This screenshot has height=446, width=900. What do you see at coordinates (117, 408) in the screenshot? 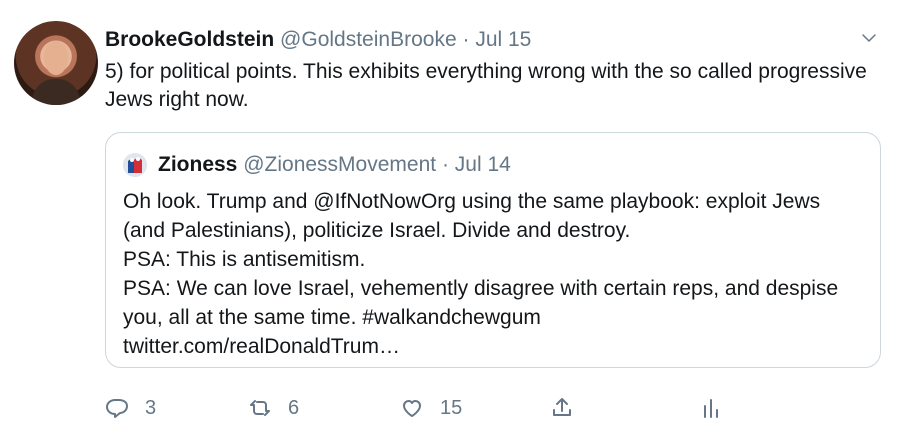
I see `reply-icon` at bounding box center [117, 408].